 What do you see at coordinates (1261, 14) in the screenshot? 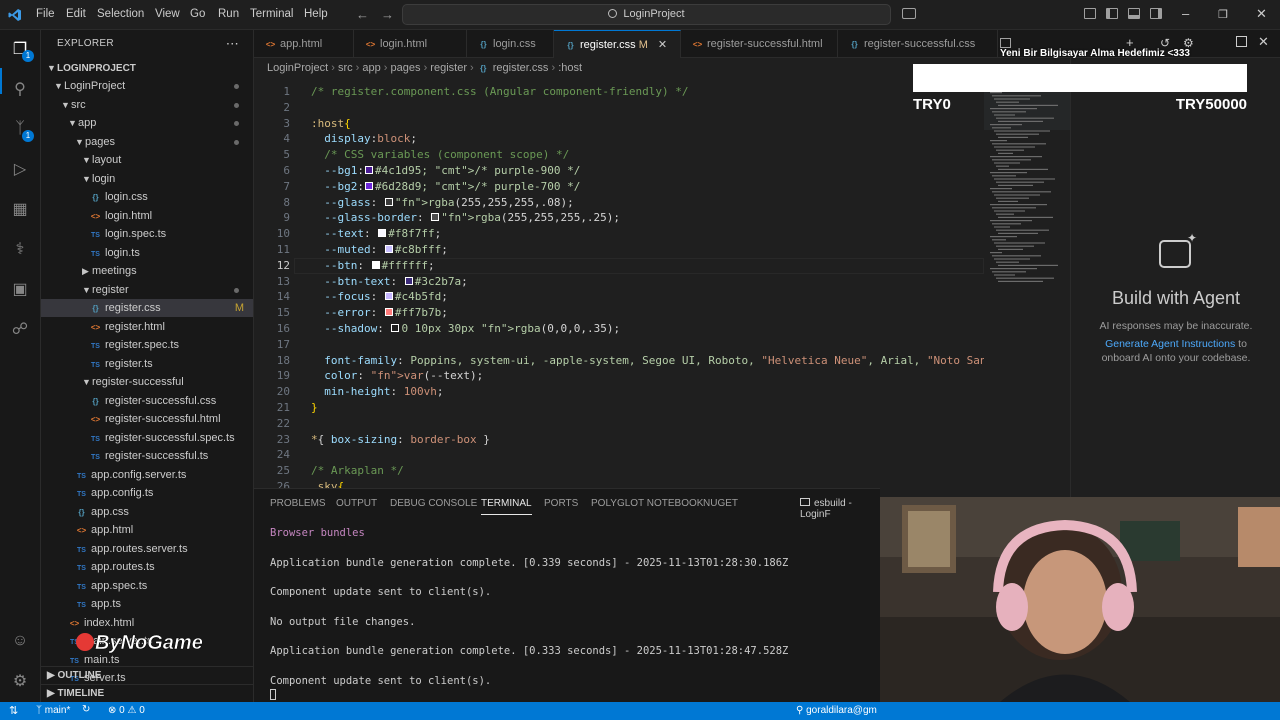
I see `close-window-icon: ✕` at bounding box center [1261, 14].